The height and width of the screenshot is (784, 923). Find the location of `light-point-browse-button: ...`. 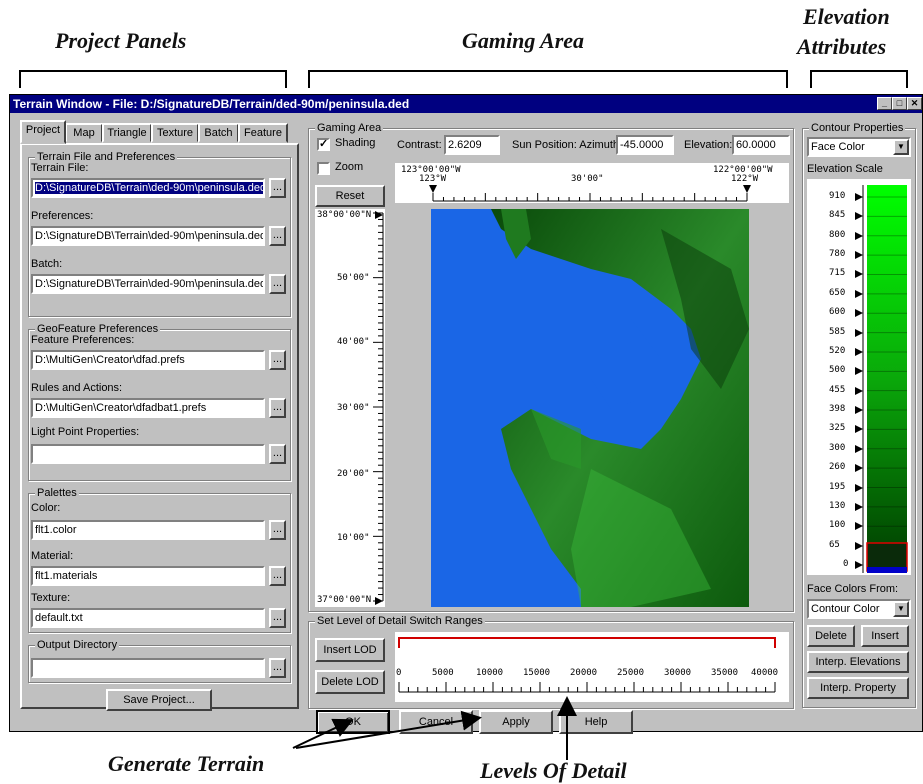

light-point-browse-button: ... is located at coordinates (277, 454).